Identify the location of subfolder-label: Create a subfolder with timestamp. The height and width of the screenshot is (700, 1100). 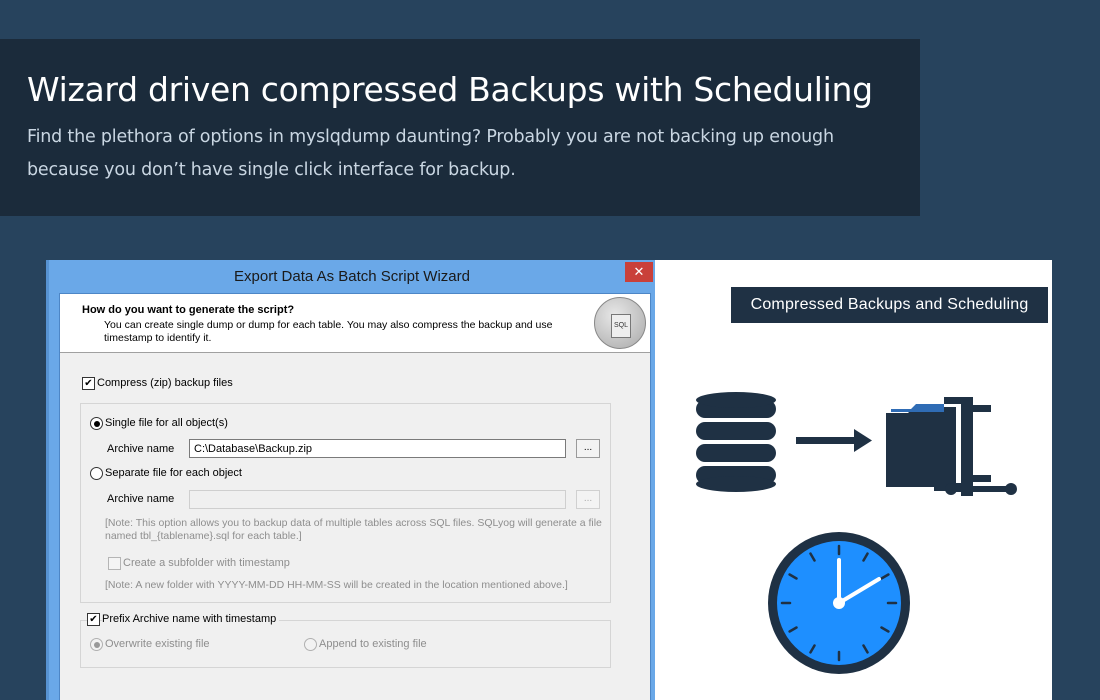
(206, 563).